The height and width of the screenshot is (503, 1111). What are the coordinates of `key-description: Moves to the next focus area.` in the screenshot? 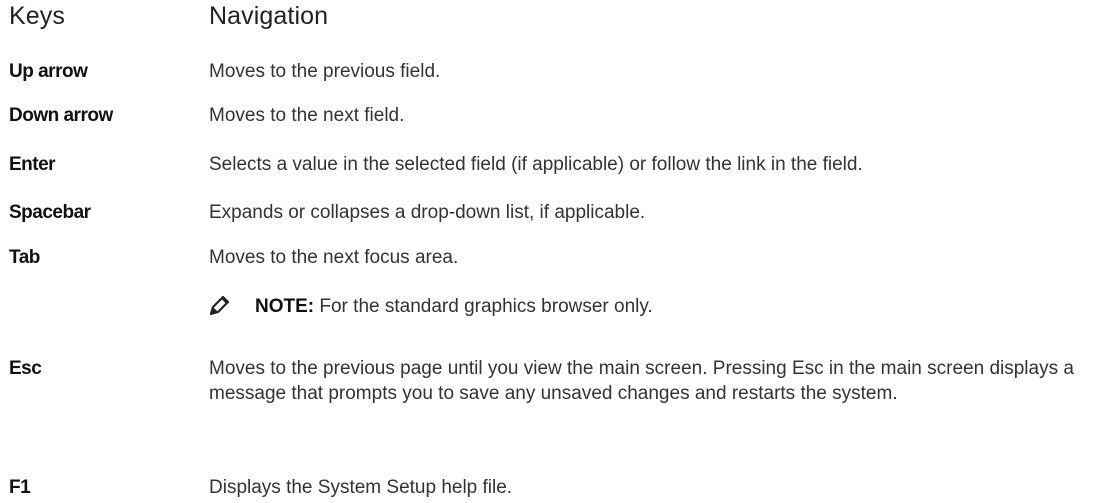 It's located at (334, 257).